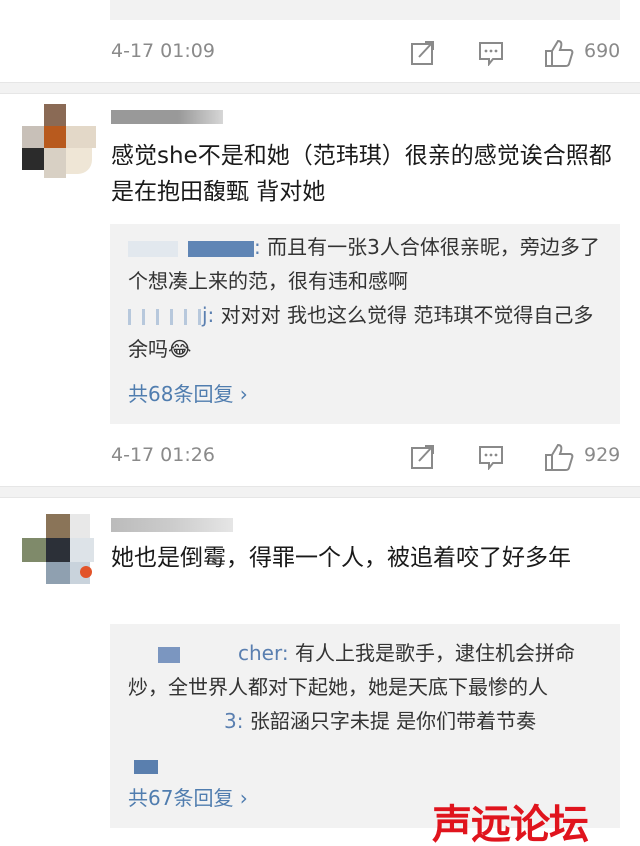  Describe the element at coordinates (188, 796) in the screenshot. I see `view-more-replies-link: 共67条回复 ›` at that location.